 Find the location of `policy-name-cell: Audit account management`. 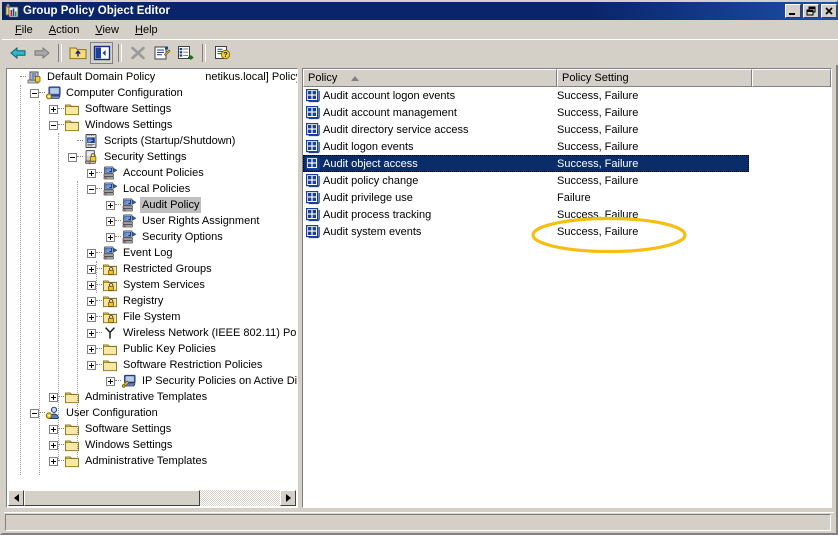

policy-name-cell: Audit account management is located at coordinates (390, 112).